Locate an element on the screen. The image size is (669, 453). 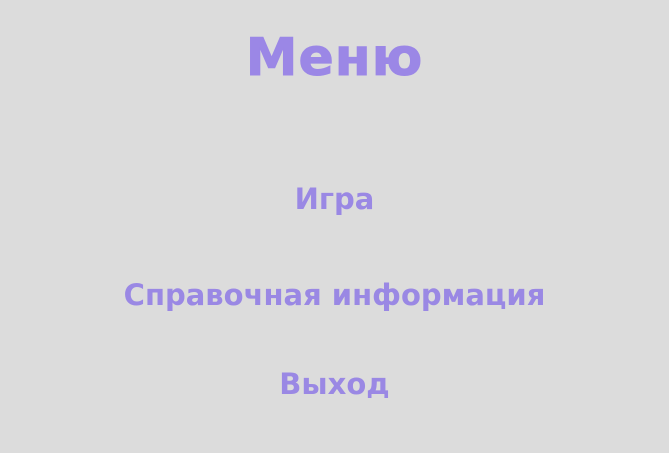
menu-title: Меню is located at coordinates (334, 58).